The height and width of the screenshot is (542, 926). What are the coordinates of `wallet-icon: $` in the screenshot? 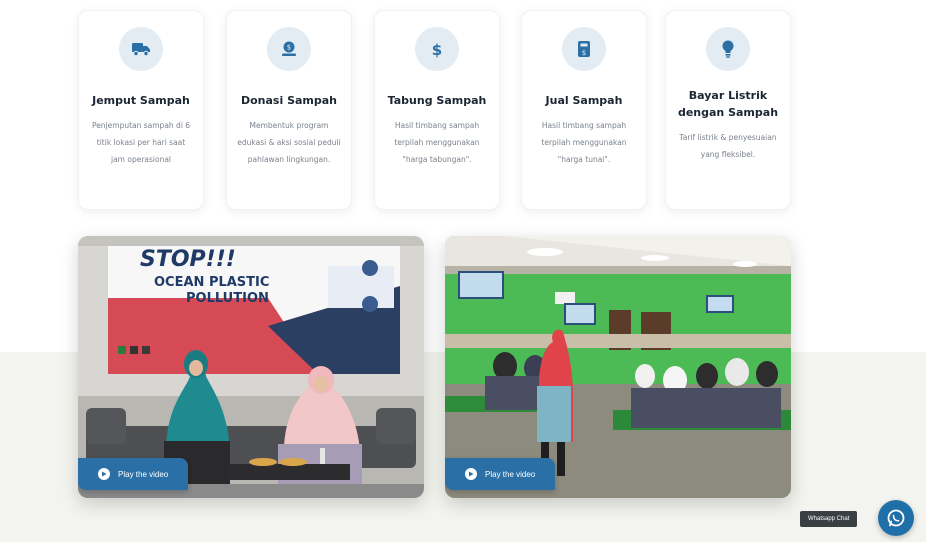 It's located at (584, 49).